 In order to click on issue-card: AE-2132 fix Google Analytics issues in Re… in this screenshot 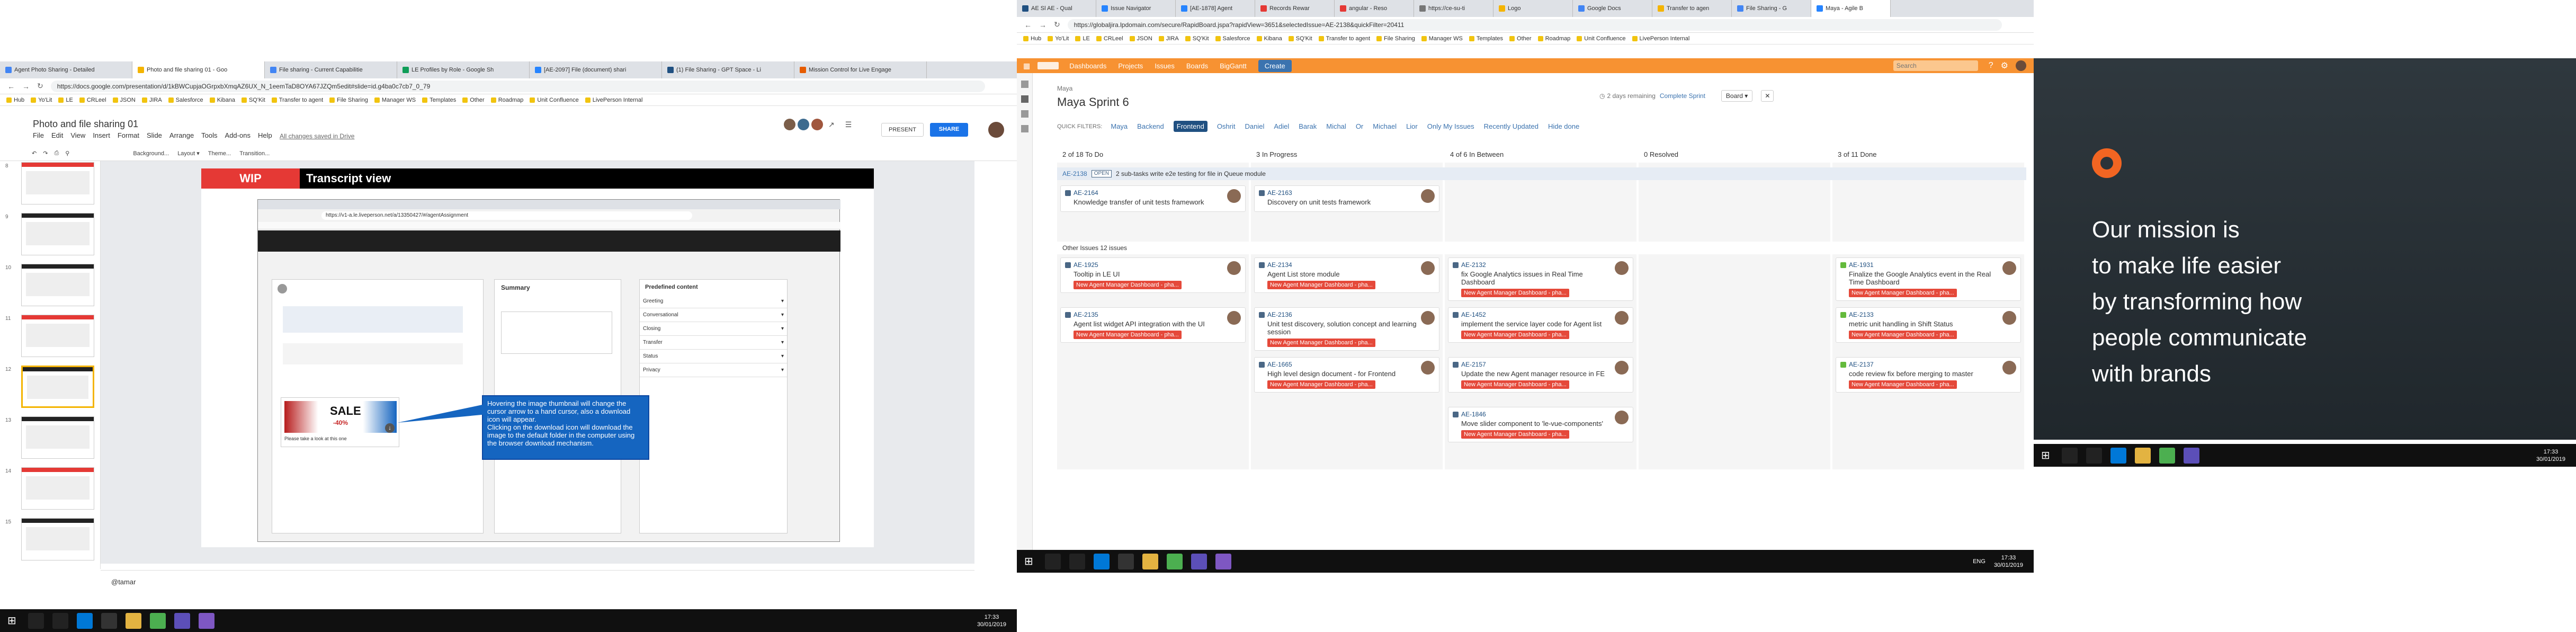, I will do `click(1540, 279)`.